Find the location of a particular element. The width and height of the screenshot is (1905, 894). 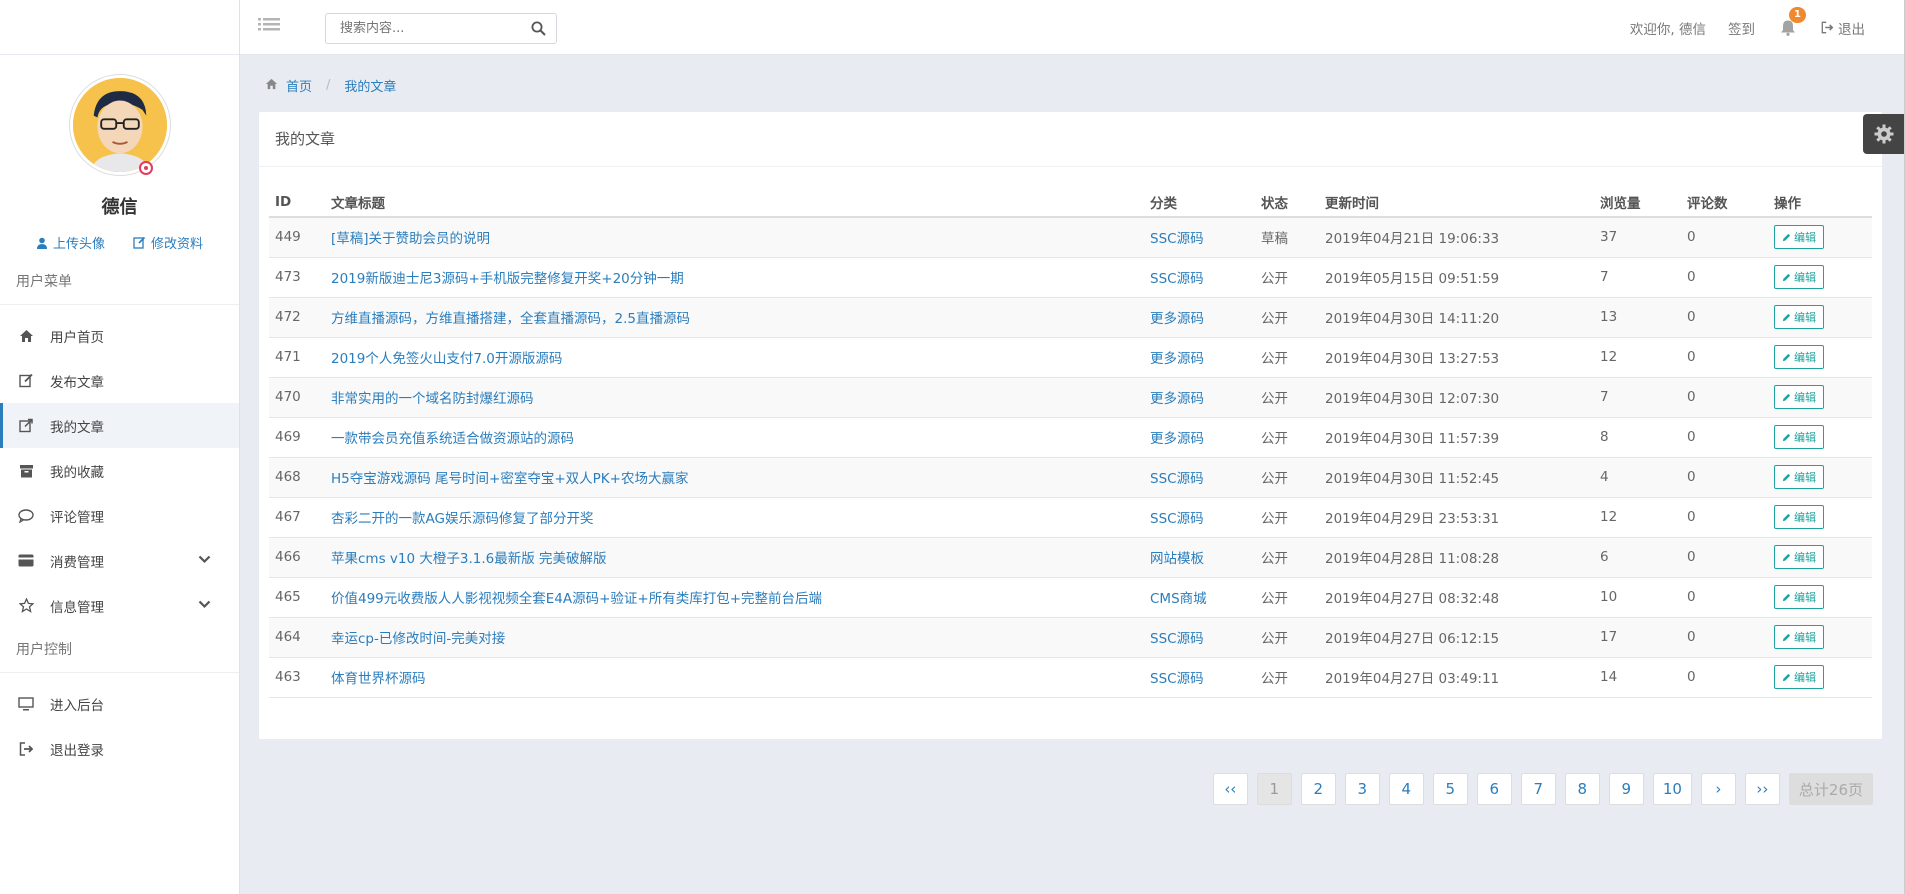

page-button-5: 5 is located at coordinates (1450, 789).